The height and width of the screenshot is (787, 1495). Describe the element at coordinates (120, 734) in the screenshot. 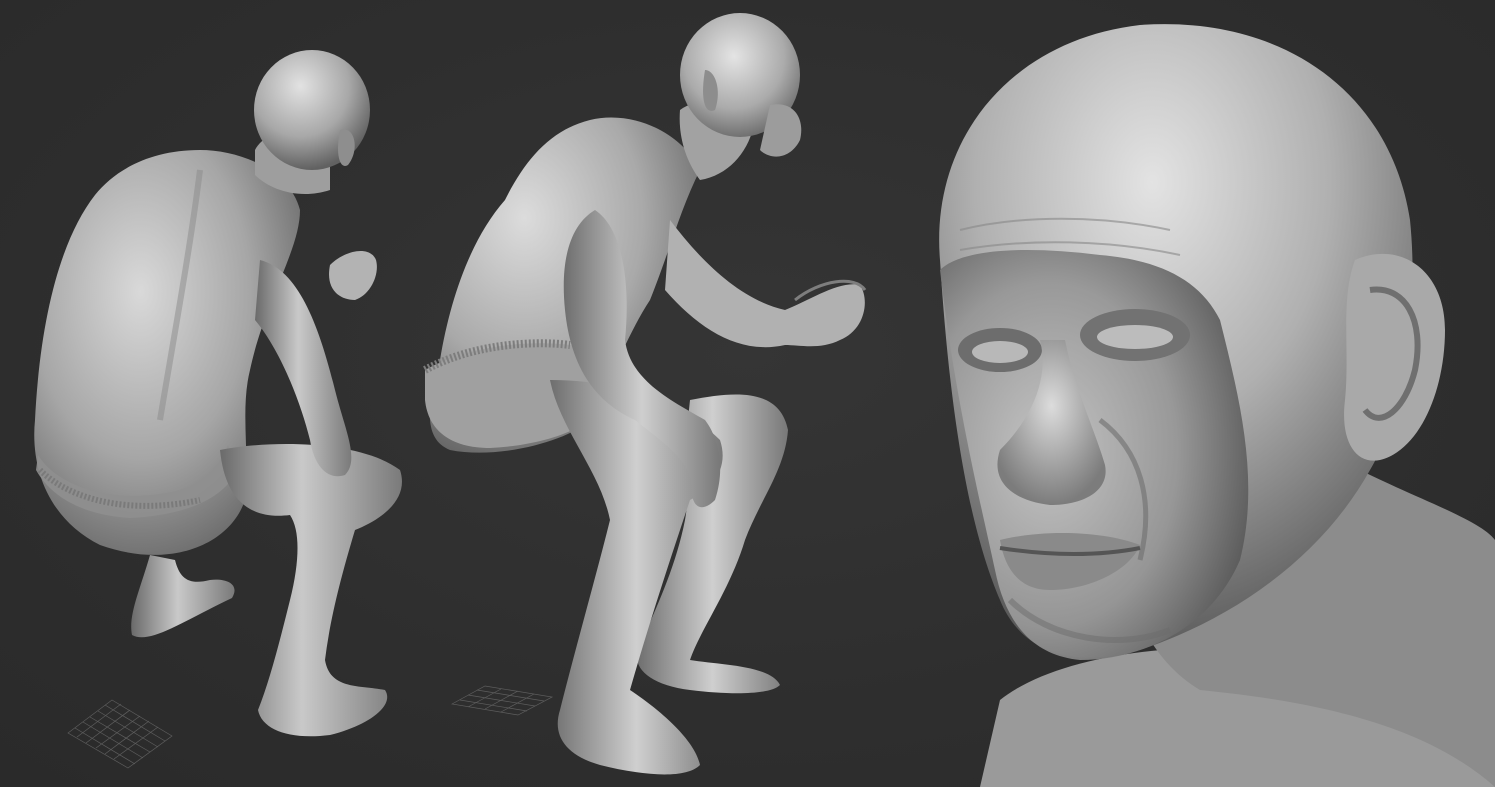

I see `floor-grid-left` at that location.